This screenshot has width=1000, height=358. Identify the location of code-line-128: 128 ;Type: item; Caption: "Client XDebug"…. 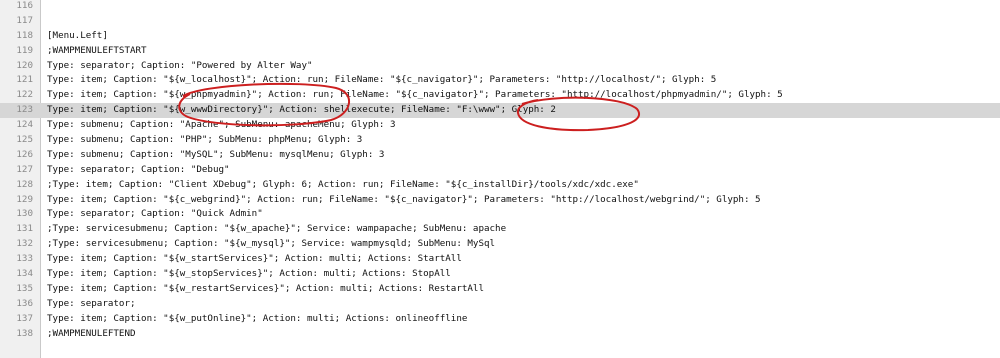
(500, 185).